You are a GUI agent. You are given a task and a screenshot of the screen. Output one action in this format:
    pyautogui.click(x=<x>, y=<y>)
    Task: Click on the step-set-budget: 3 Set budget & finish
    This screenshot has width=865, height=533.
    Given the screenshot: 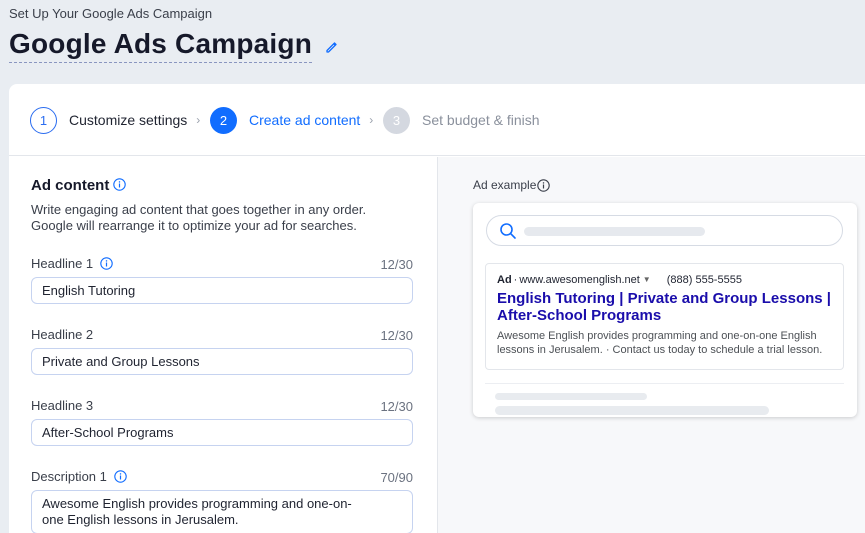 What is the action you would take?
    pyautogui.click(x=461, y=120)
    